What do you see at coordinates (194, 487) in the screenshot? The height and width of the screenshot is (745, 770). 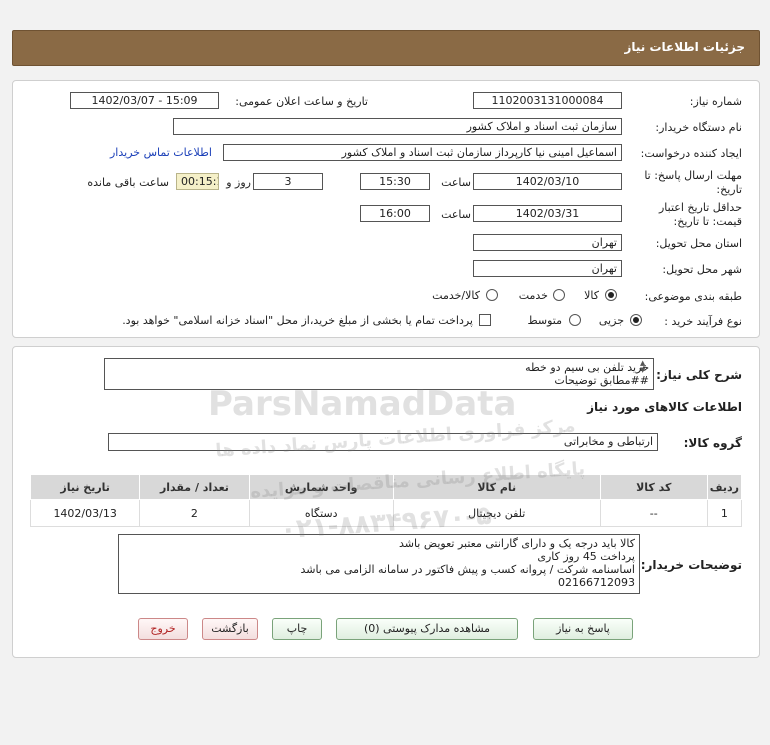 I see `col-qty: تعداد / مقدار` at bounding box center [194, 487].